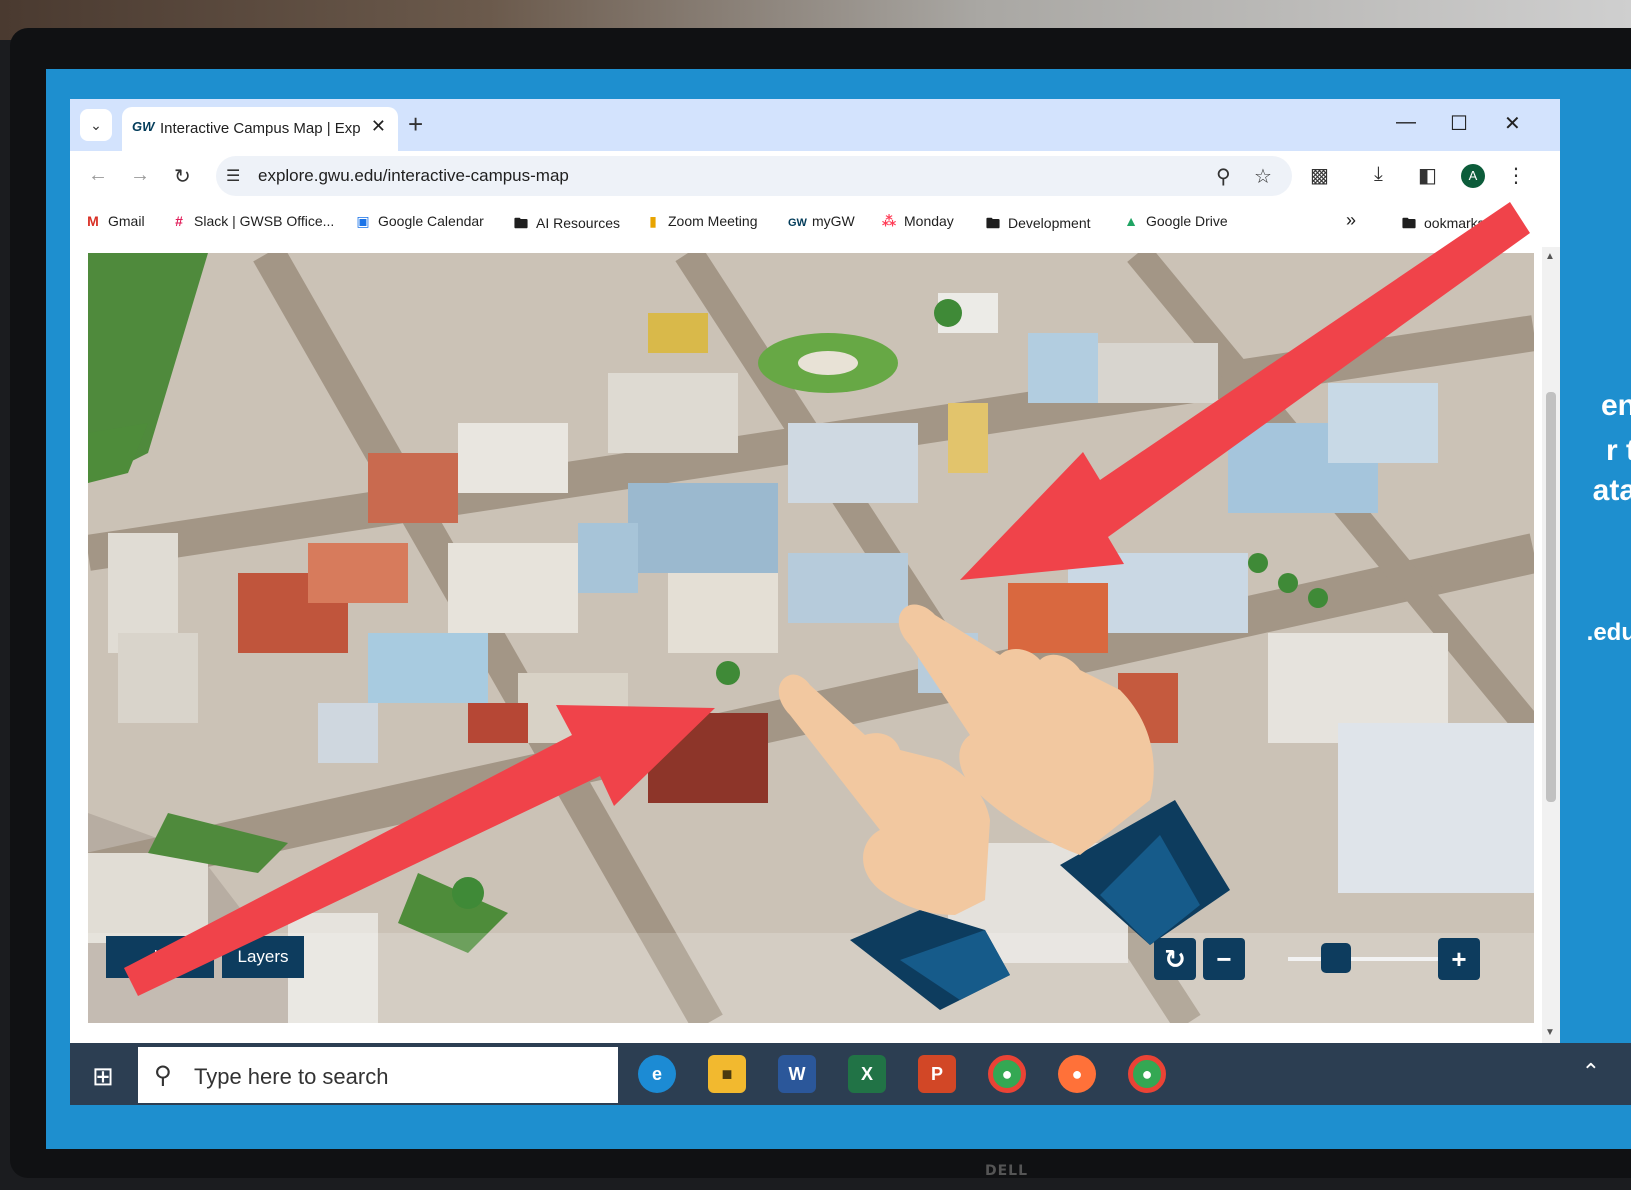 This screenshot has width=1631, height=1190. What do you see at coordinates (419, 850) in the screenshot?
I see `arrow-bottom-left-icon` at bounding box center [419, 850].